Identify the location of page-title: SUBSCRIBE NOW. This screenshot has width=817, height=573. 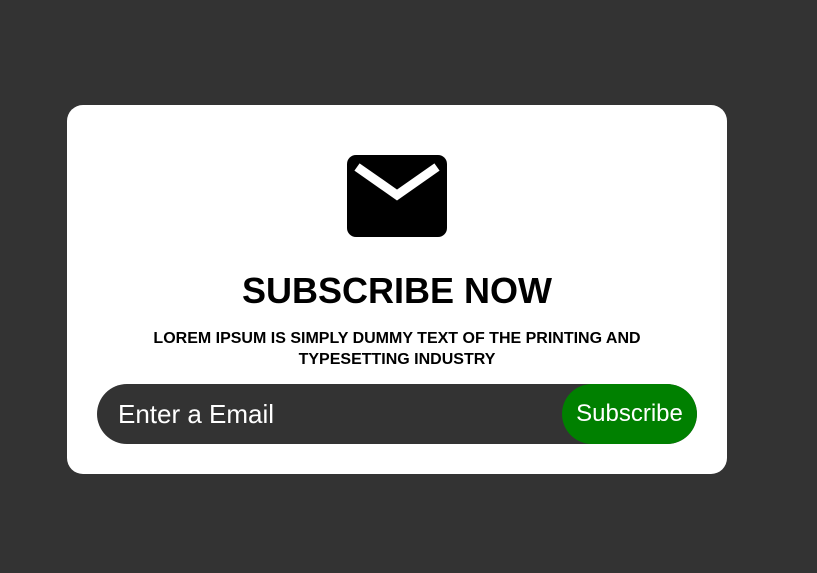
(396, 290).